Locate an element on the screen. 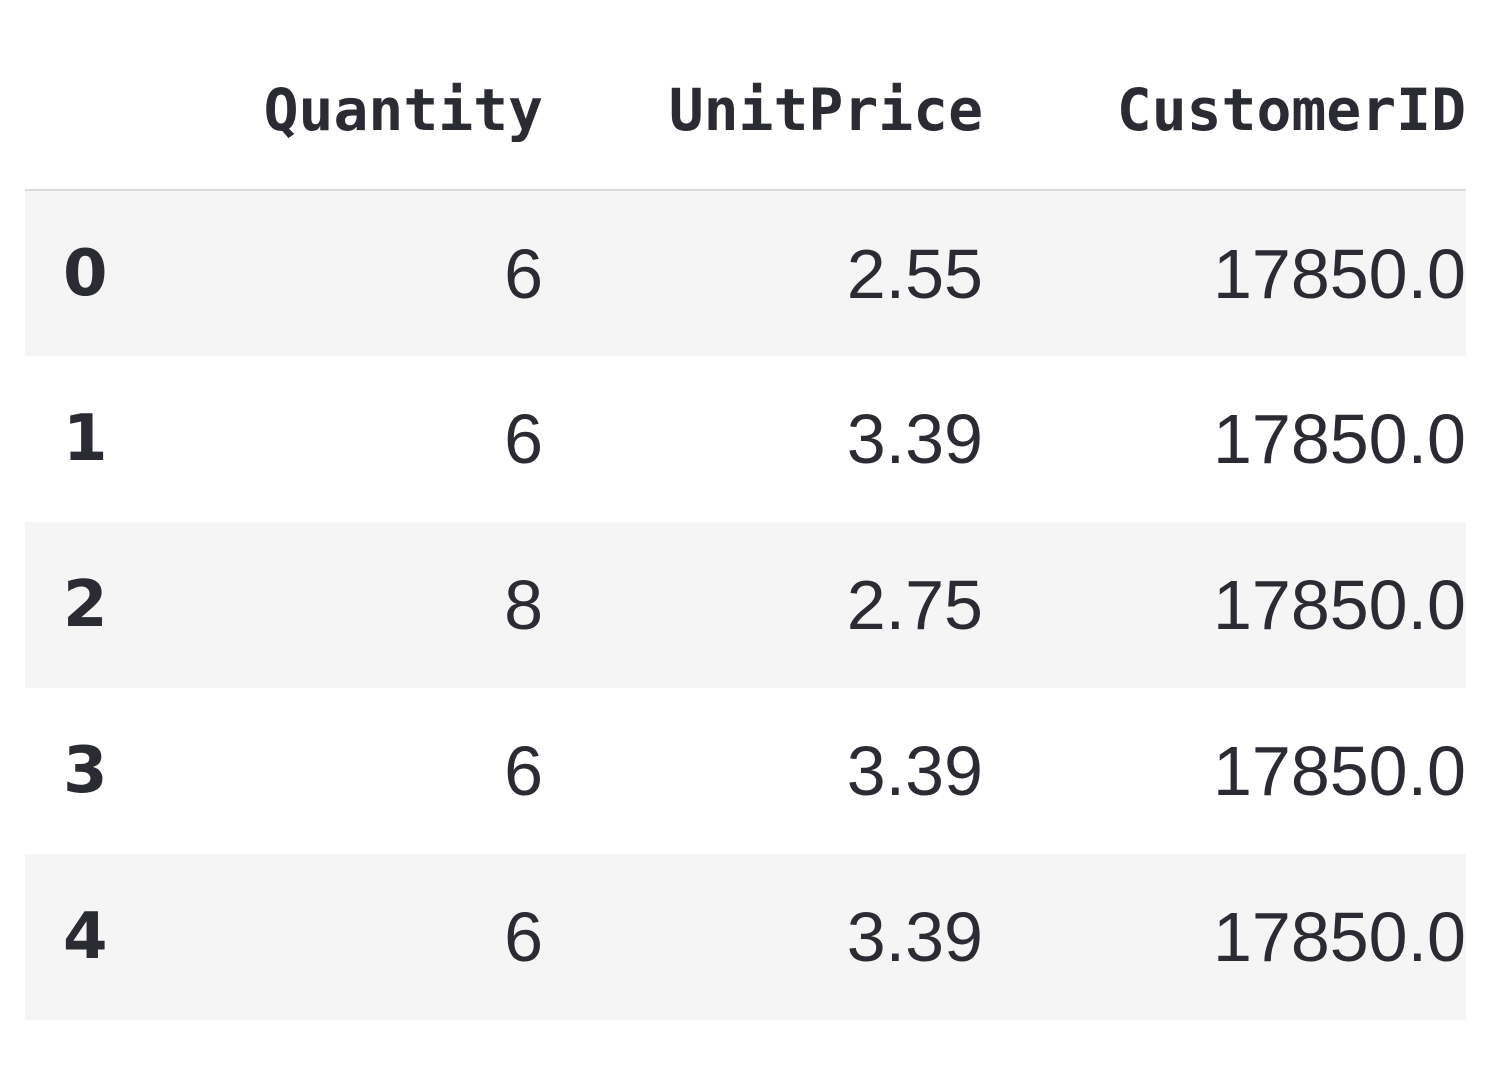  column-header-unitprice: UnitPrice is located at coordinates (825, 109).